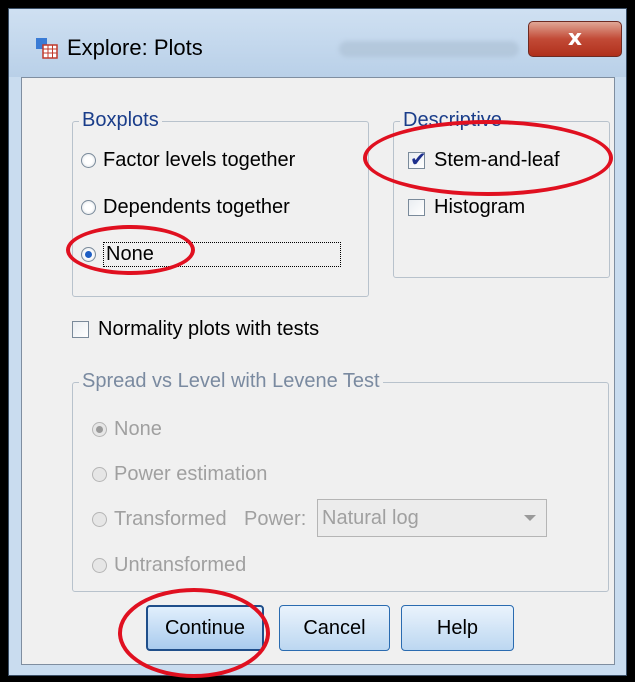 The width and height of the screenshot is (635, 682). What do you see at coordinates (429, 49) in the screenshot?
I see `background-blur` at bounding box center [429, 49].